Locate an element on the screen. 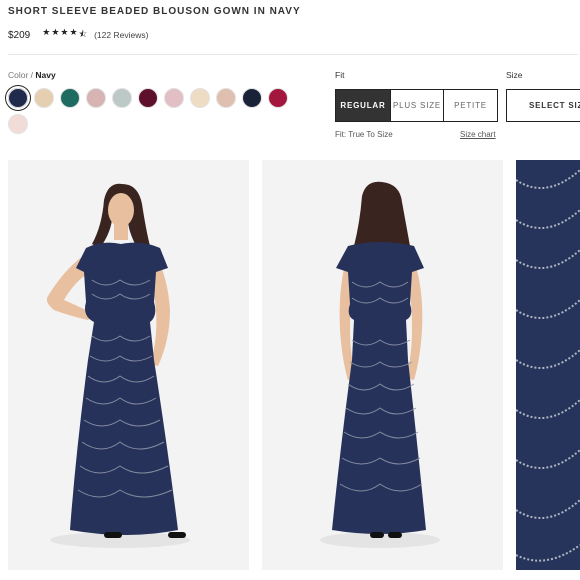 This screenshot has width=580, height=580. selected-color-name: Navy is located at coordinates (45, 75).